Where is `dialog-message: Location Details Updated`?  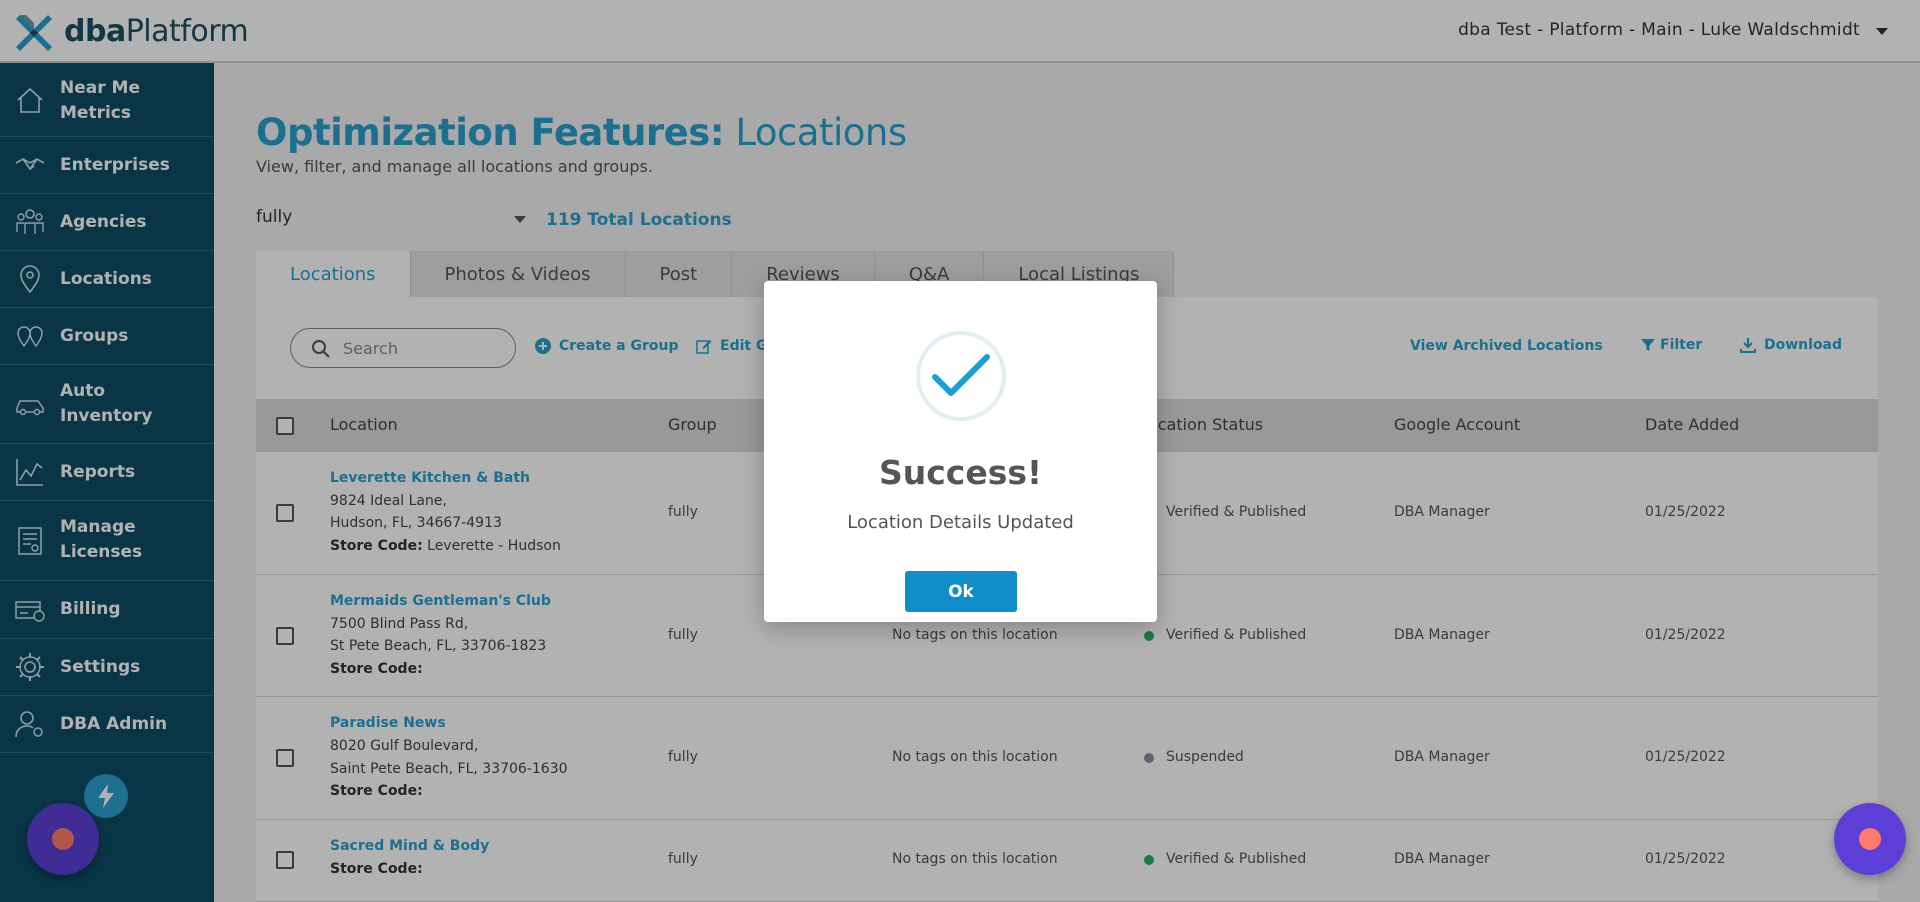 dialog-message: Location Details Updated is located at coordinates (960, 522).